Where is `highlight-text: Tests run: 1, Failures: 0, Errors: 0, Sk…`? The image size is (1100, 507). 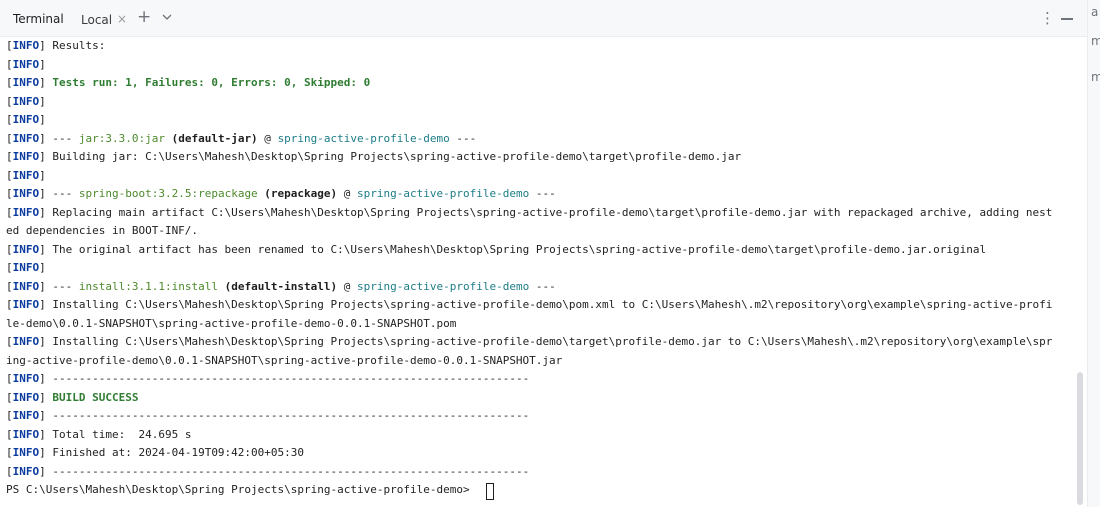 highlight-text: Tests run: 1, Failures: 0, Errors: 0, Sk… is located at coordinates (208, 82).